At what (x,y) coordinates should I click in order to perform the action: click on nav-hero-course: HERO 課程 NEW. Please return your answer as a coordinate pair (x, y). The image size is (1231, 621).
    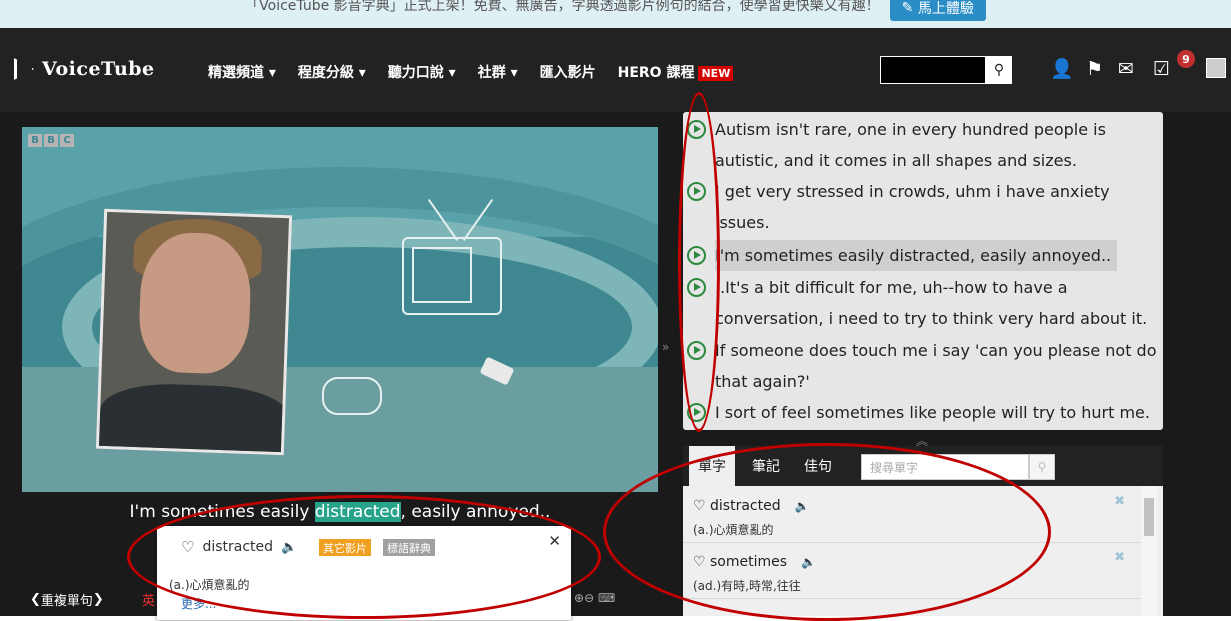
    Looking at the image, I should click on (676, 72).